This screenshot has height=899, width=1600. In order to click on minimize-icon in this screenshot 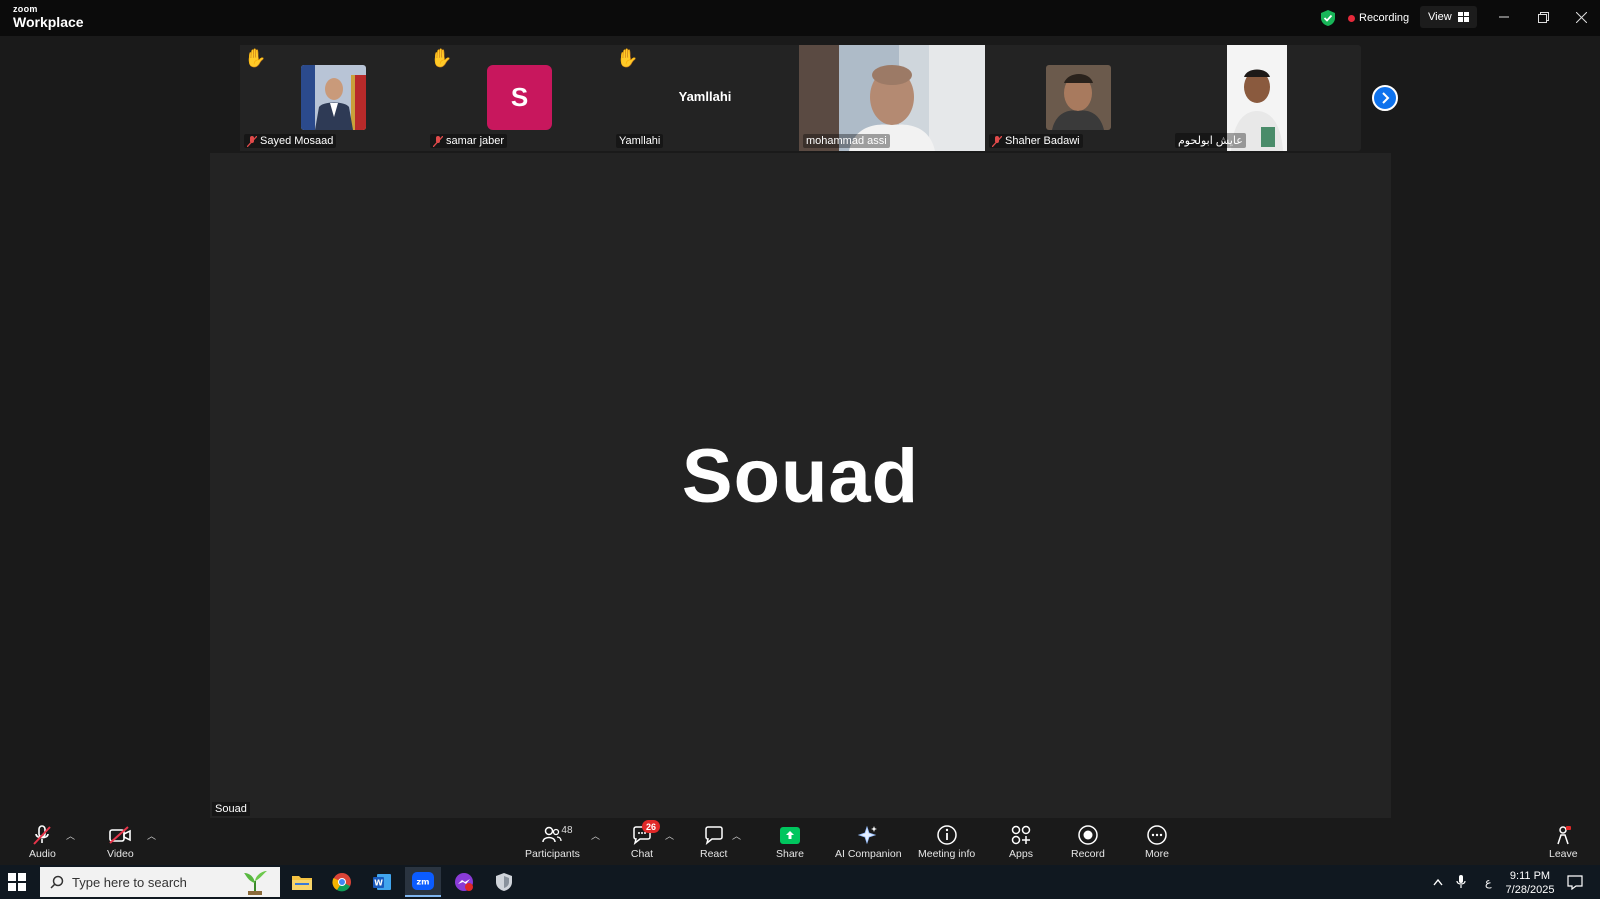, I will do `click(1504, 17)`.